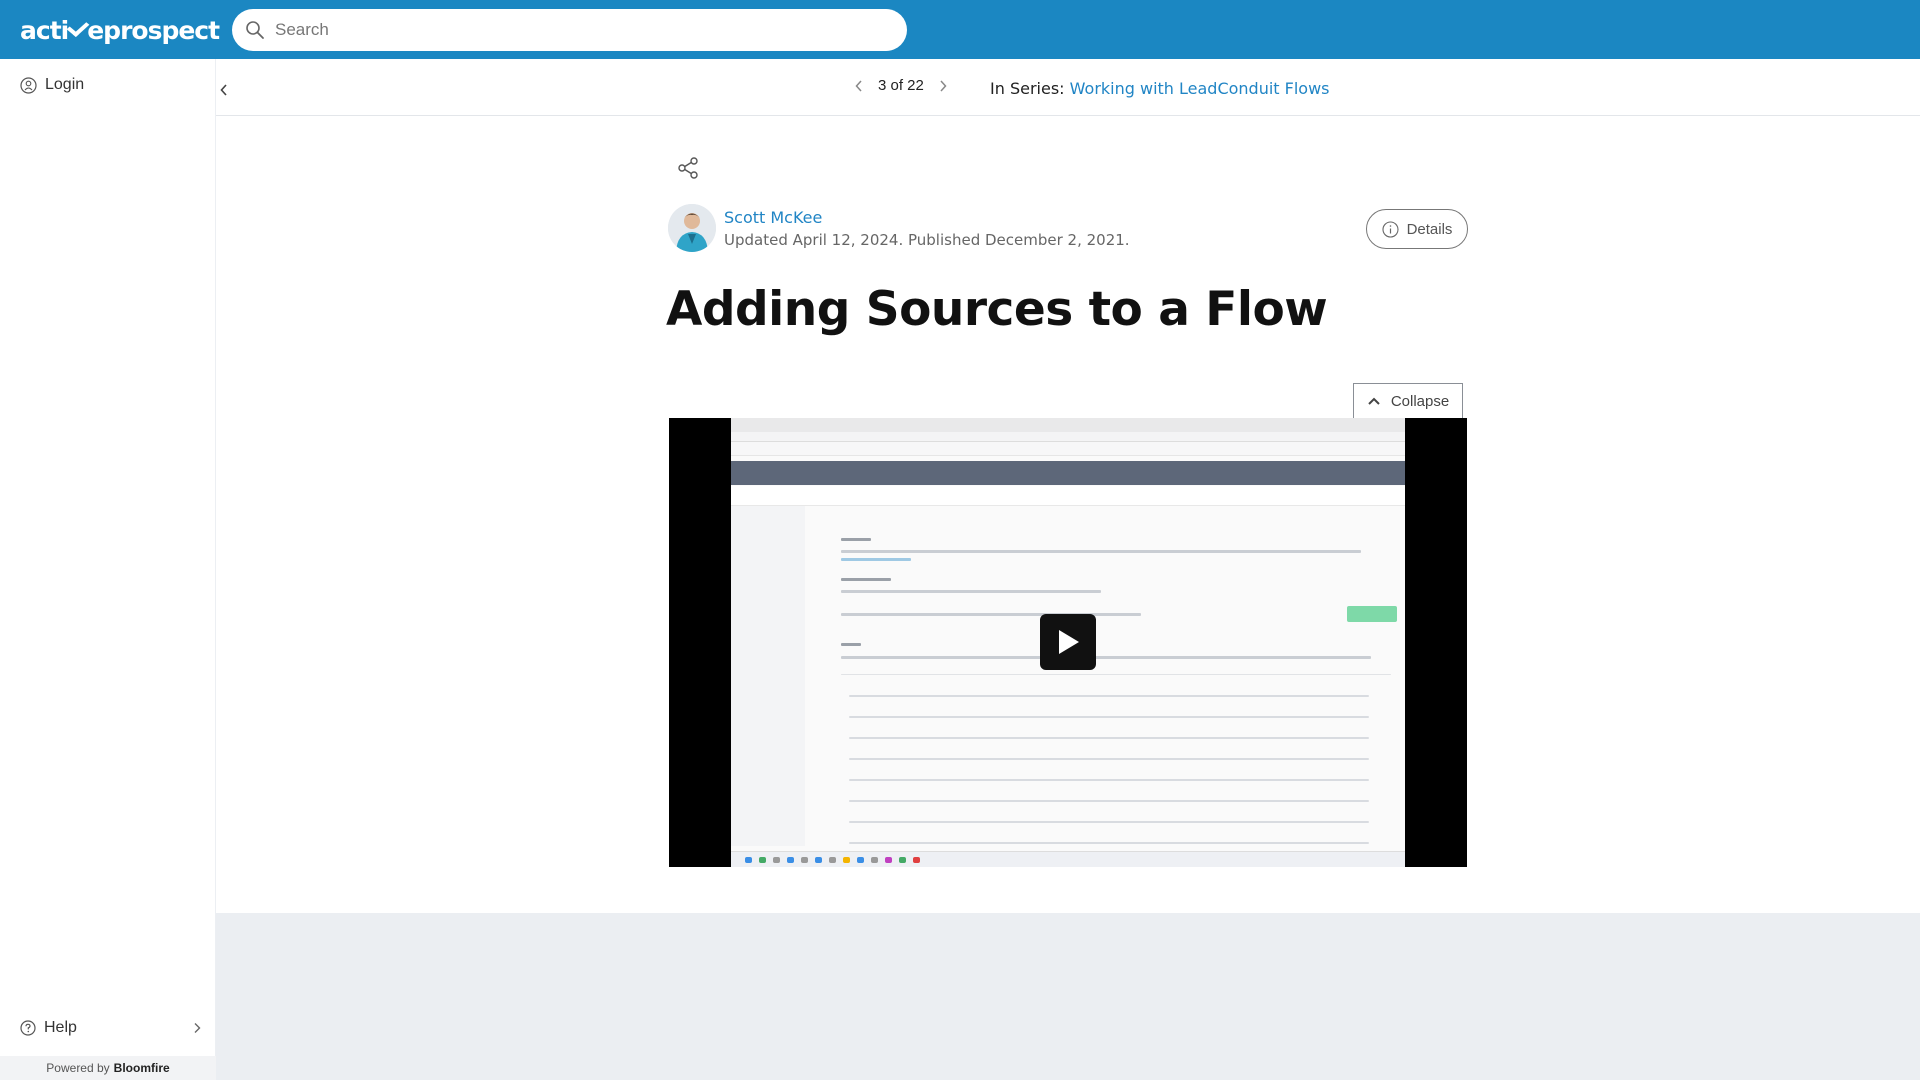 This screenshot has height=1080, width=1920. What do you see at coordinates (28, 1028) in the screenshot?
I see `help-icon` at bounding box center [28, 1028].